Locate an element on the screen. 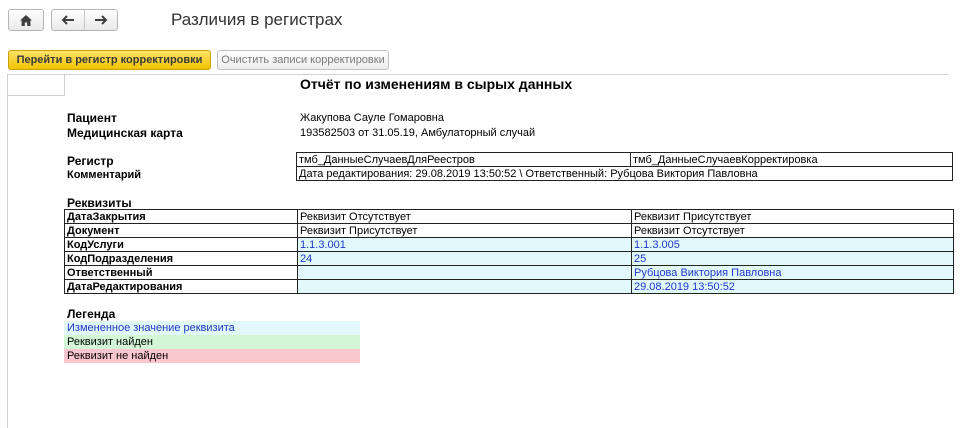 The width and height of the screenshot is (978, 428). requisite-name-cell: КодУслуги is located at coordinates (181, 244).